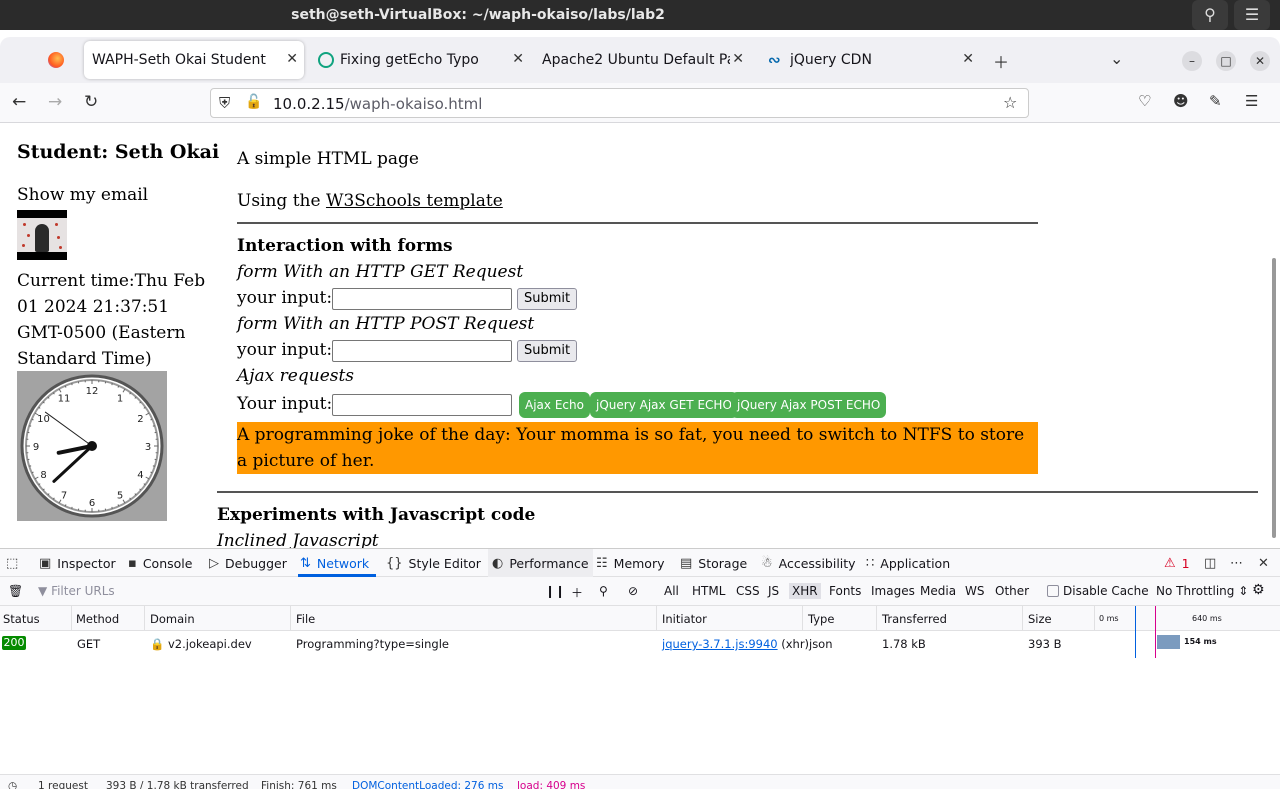 The image size is (1280, 789). I want to click on load-marker, so click(1155, 632).